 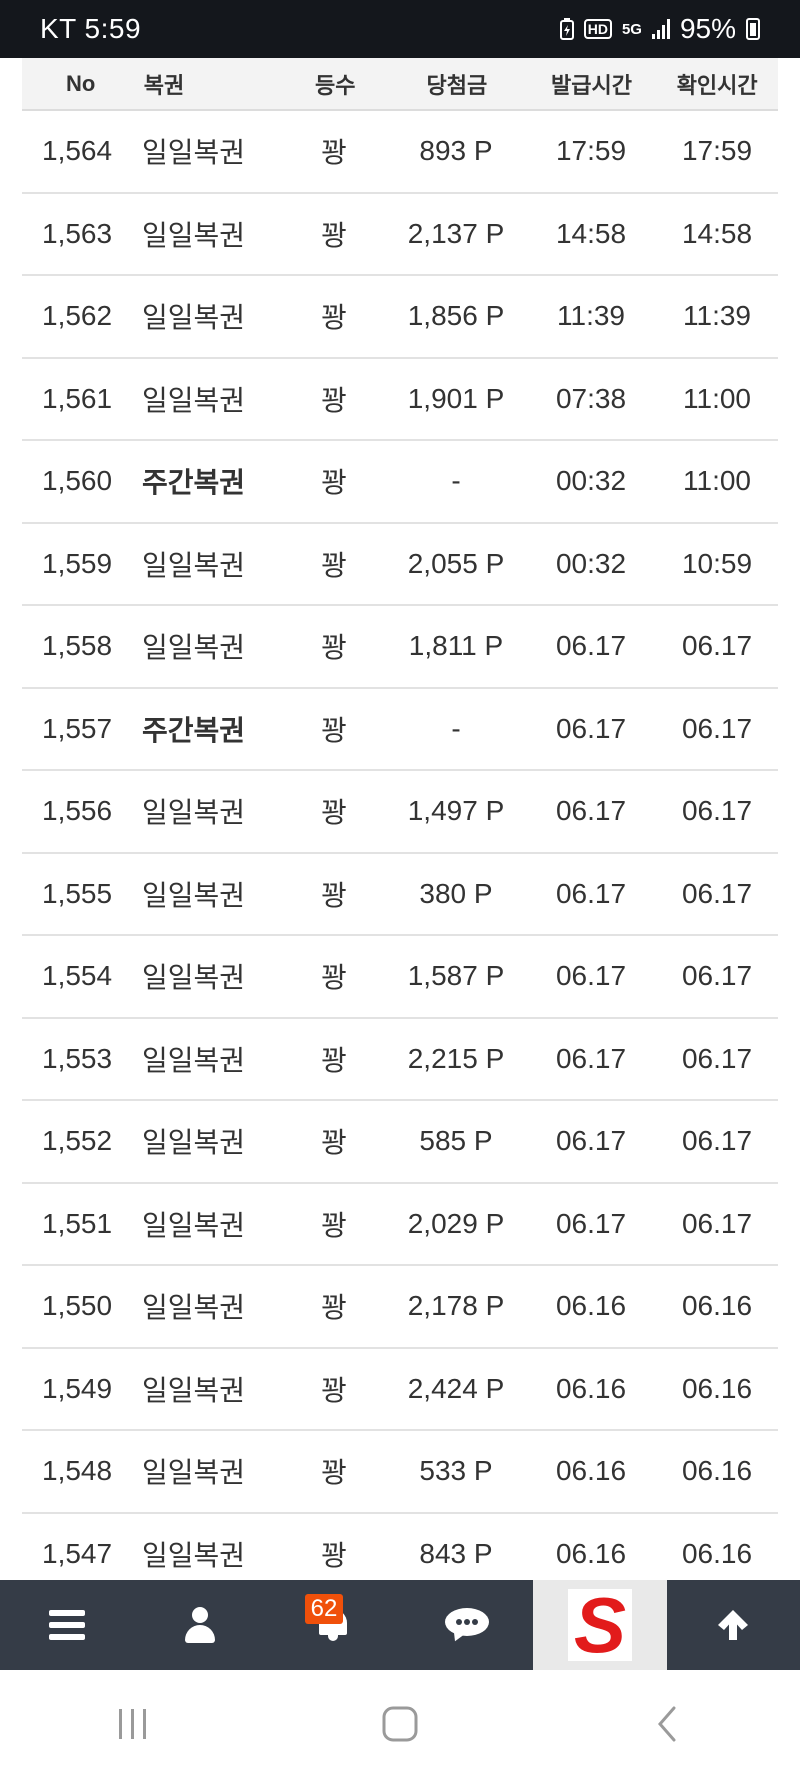 What do you see at coordinates (733, 1625) in the screenshot?
I see `scroll-top-button` at bounding box center [733, 1625].